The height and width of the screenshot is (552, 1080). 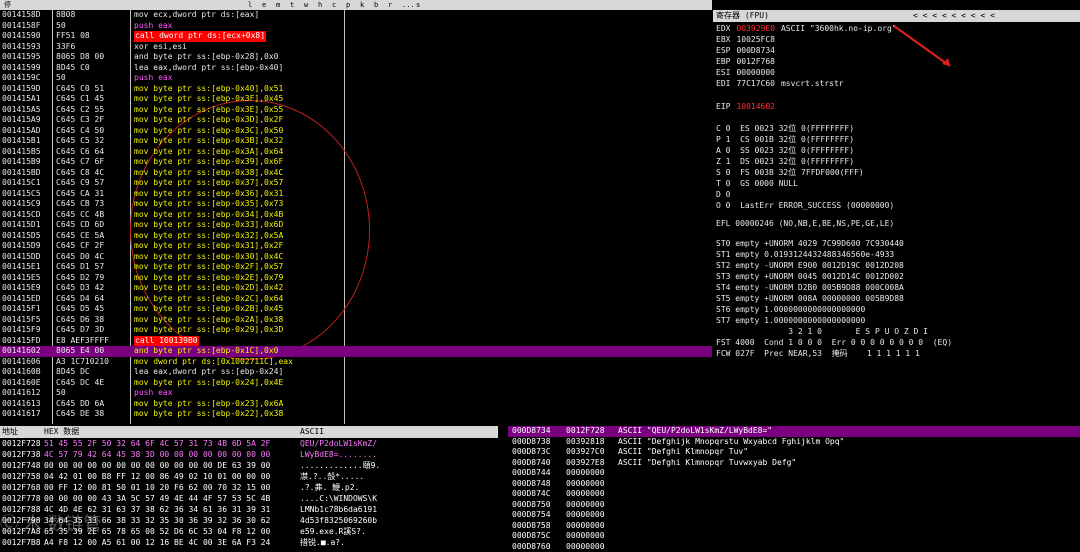 I want to click on register-line: ESP 000D8734, so click(x=748, y=51).